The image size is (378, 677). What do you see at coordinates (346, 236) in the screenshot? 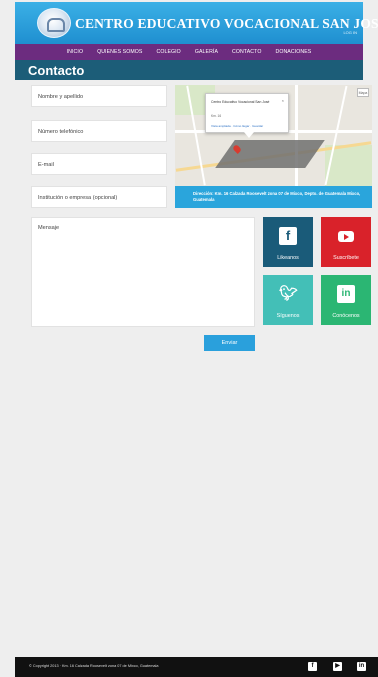
I see `youtube-icon` at bounding box center [346, 236].